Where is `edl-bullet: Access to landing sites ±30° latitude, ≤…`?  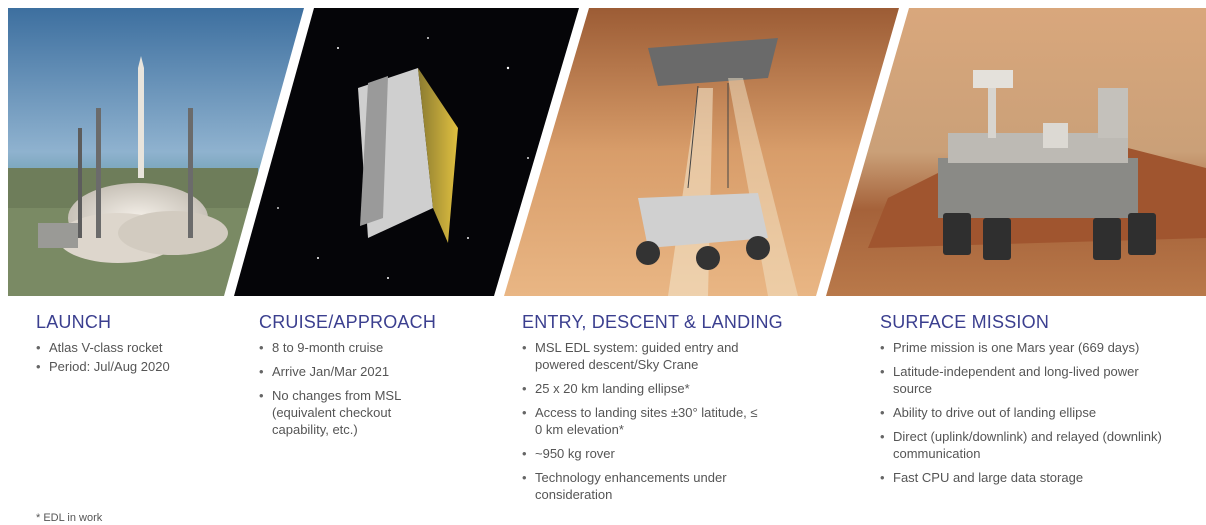
edl-bullet: Access to landing sites ±30° latitude, ≤… is located at coordinates (644, 421).